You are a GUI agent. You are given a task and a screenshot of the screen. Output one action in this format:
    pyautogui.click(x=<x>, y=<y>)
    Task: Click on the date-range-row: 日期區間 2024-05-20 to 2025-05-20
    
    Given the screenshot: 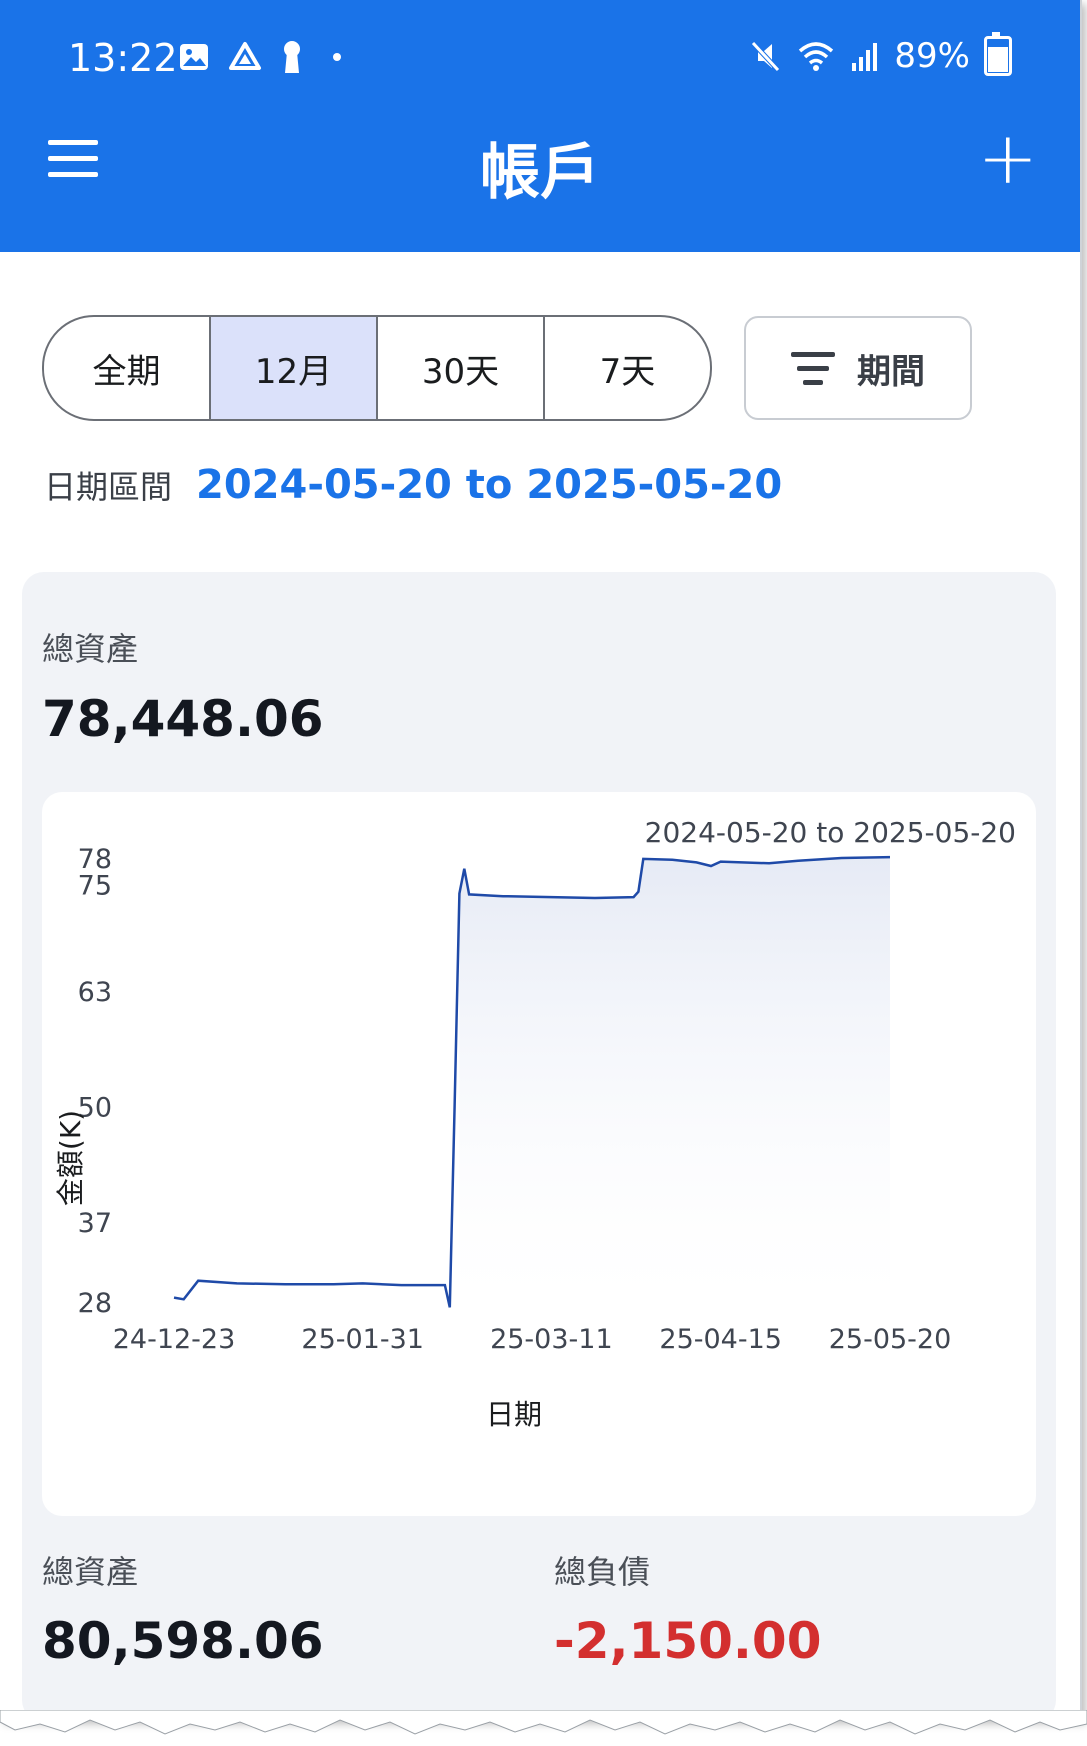 What is the action you would take?
    pyautogui.click(x=413, y=485)
    